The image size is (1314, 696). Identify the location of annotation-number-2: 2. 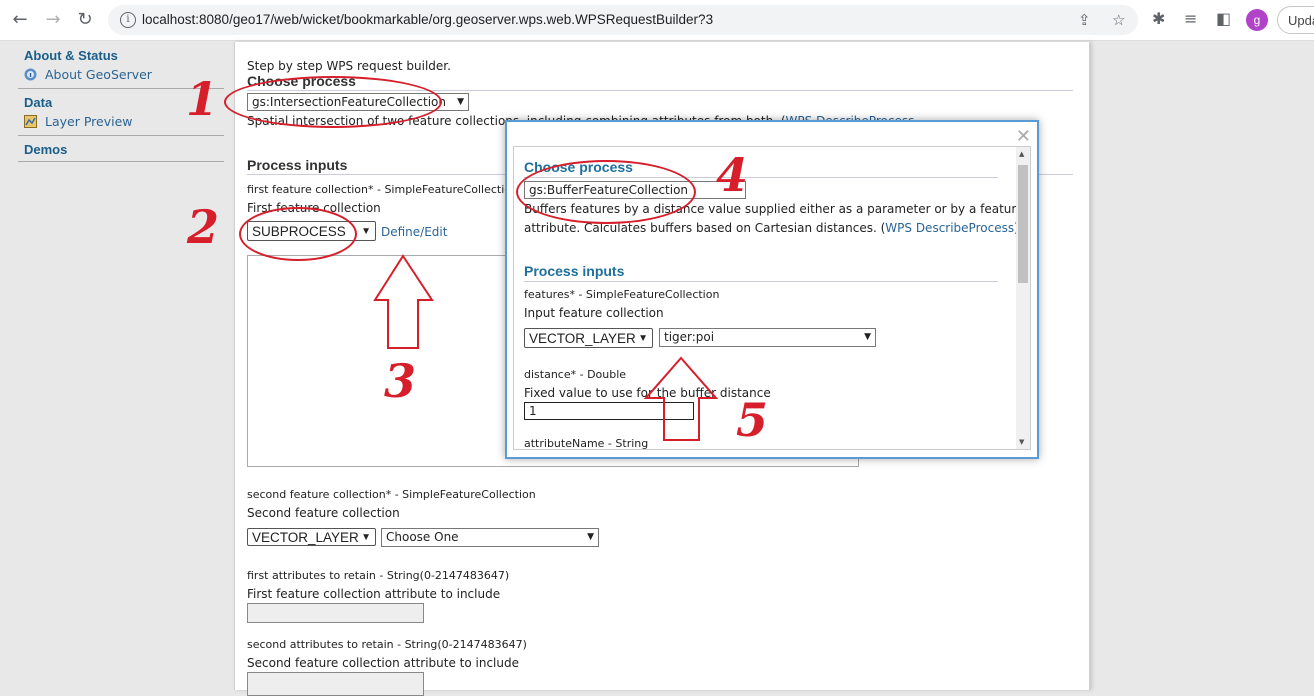
(203, 227).